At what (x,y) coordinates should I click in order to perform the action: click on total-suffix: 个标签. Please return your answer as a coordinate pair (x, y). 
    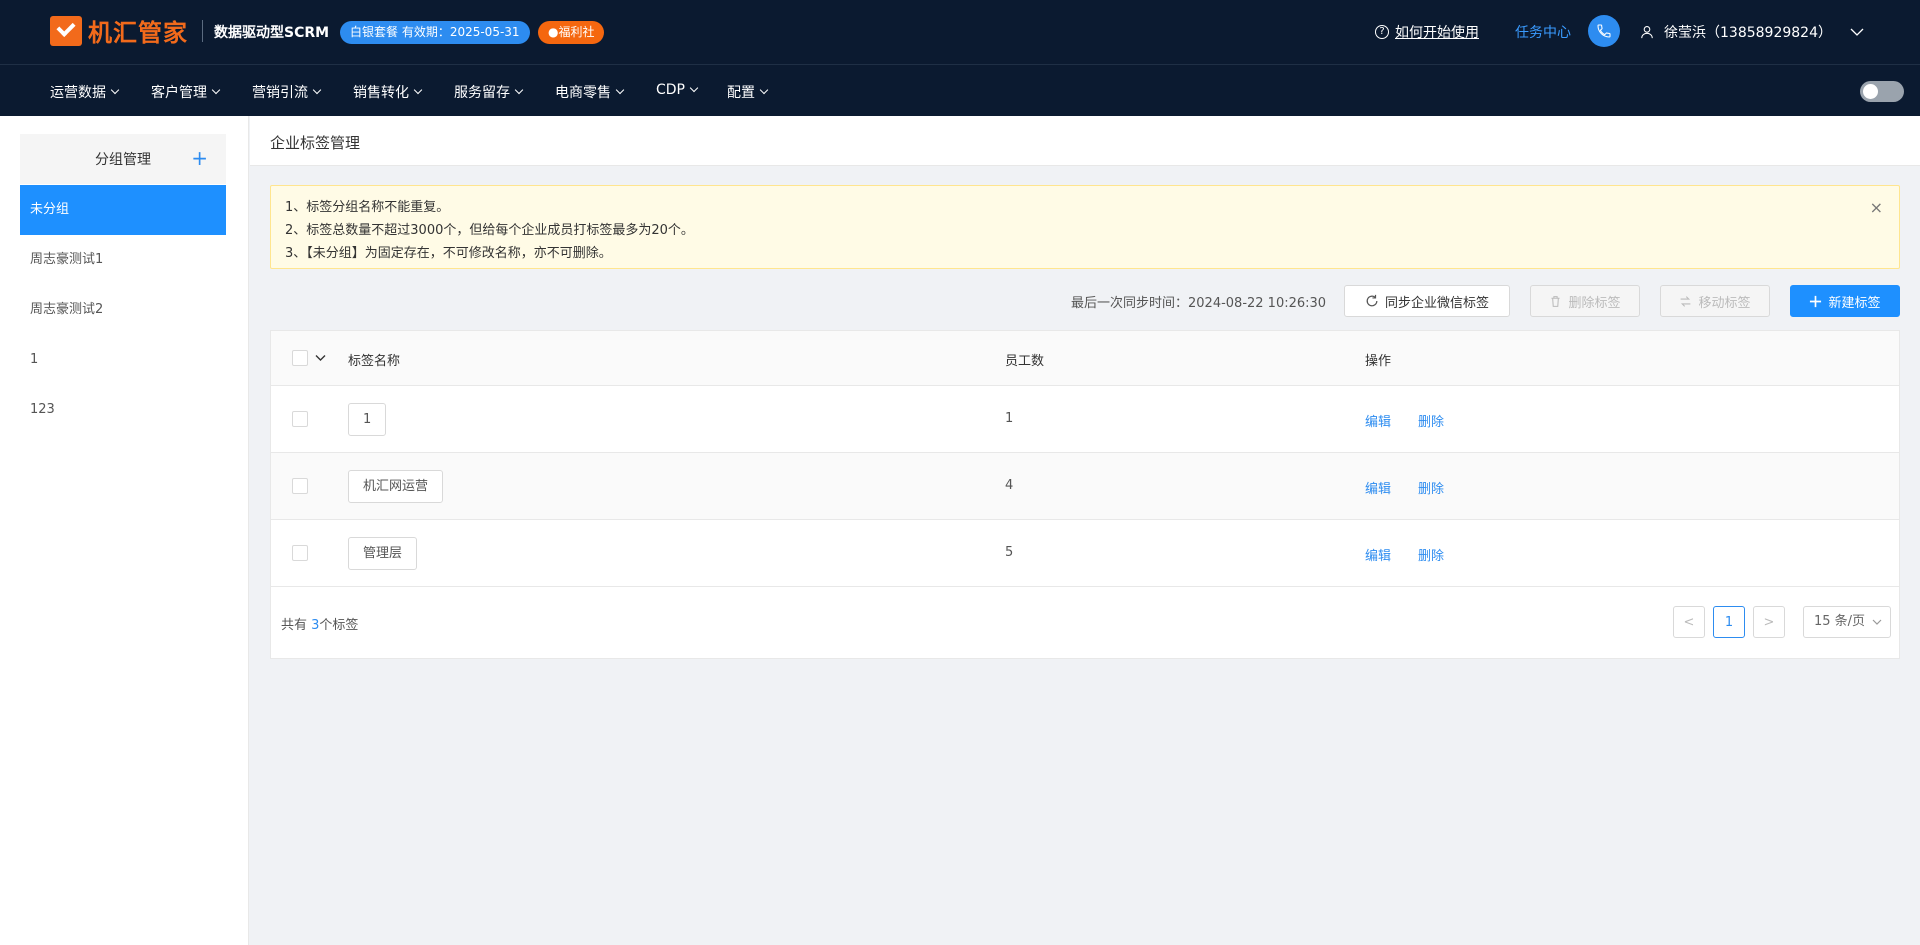
    Looking at the image, I should click on (339, 625).